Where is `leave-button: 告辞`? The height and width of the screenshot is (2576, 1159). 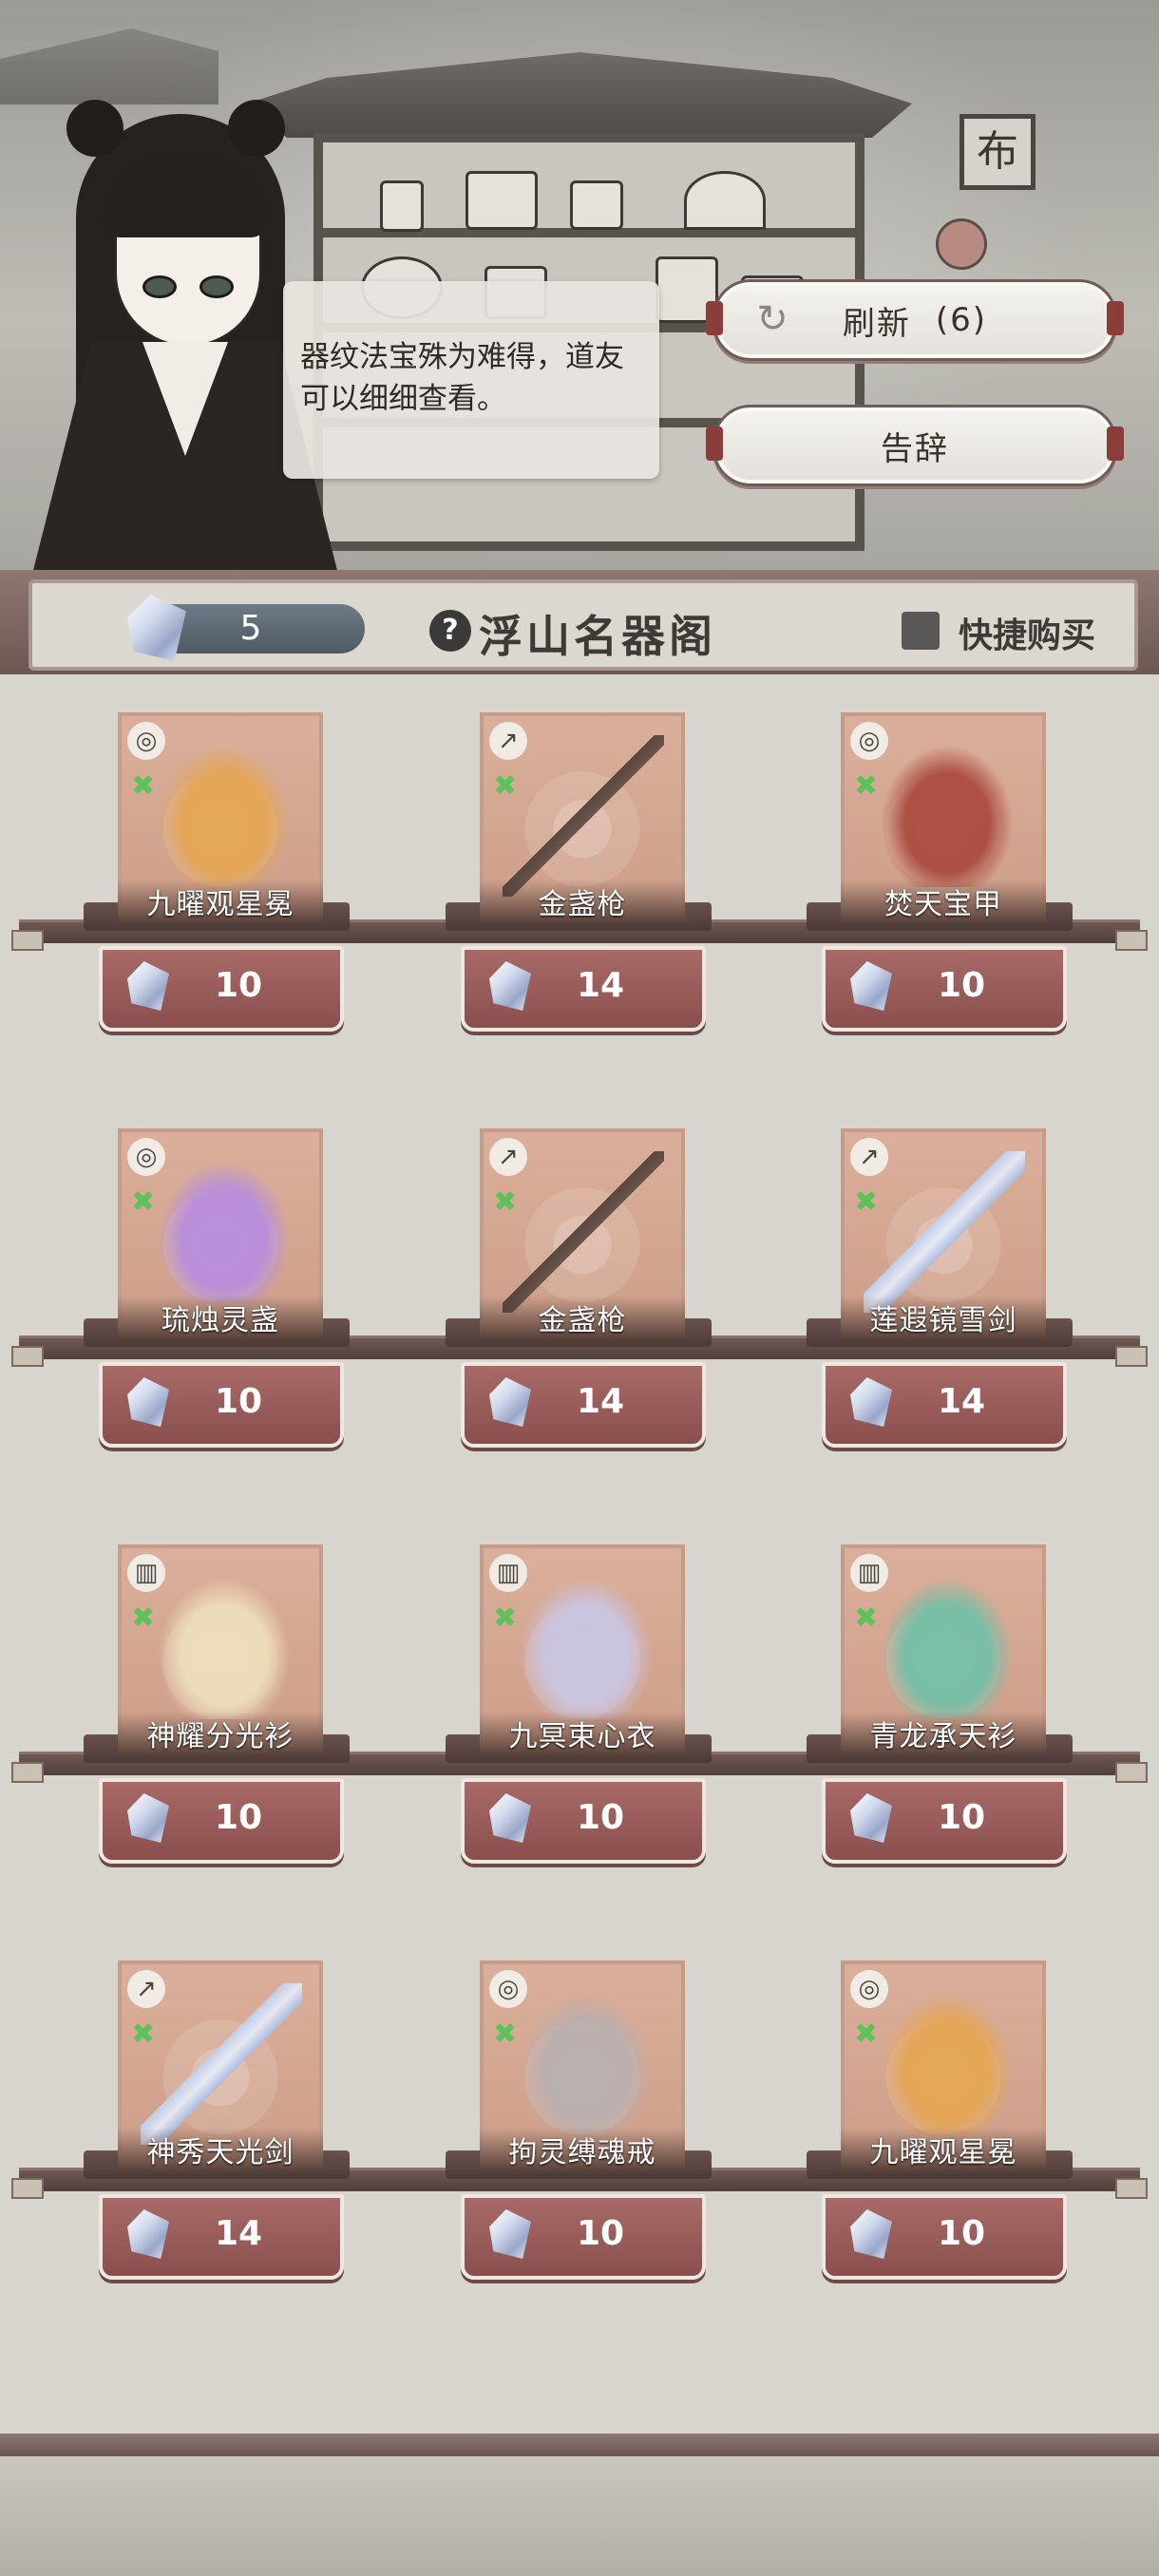 leave-button: 告辞 is located at coordinates (915, 445).